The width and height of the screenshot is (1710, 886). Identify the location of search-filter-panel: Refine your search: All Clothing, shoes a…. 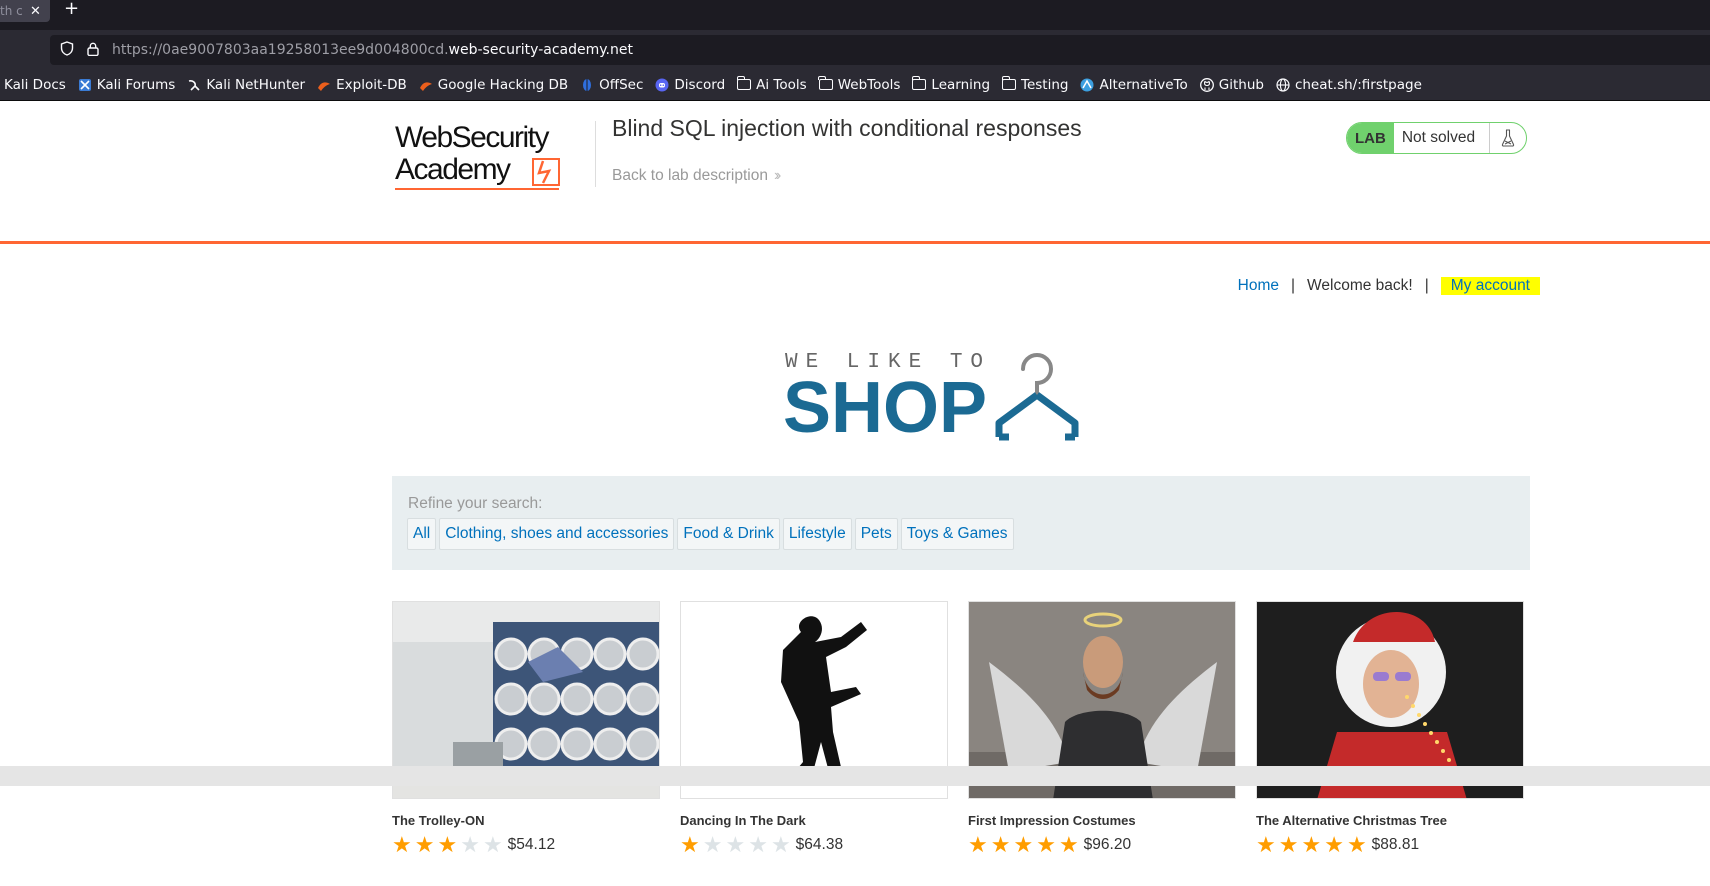
(961, 523).